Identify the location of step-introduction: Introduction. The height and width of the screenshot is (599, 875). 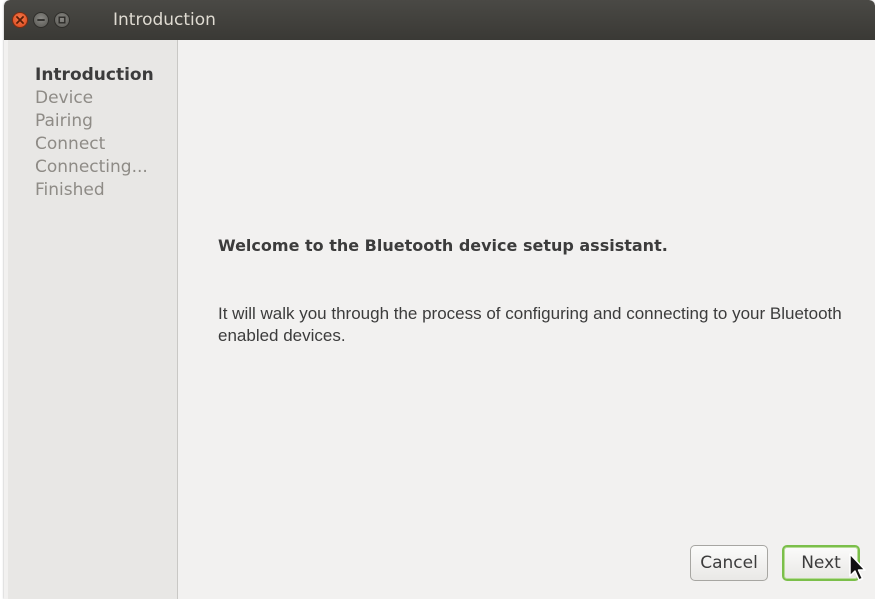
(94, 75).